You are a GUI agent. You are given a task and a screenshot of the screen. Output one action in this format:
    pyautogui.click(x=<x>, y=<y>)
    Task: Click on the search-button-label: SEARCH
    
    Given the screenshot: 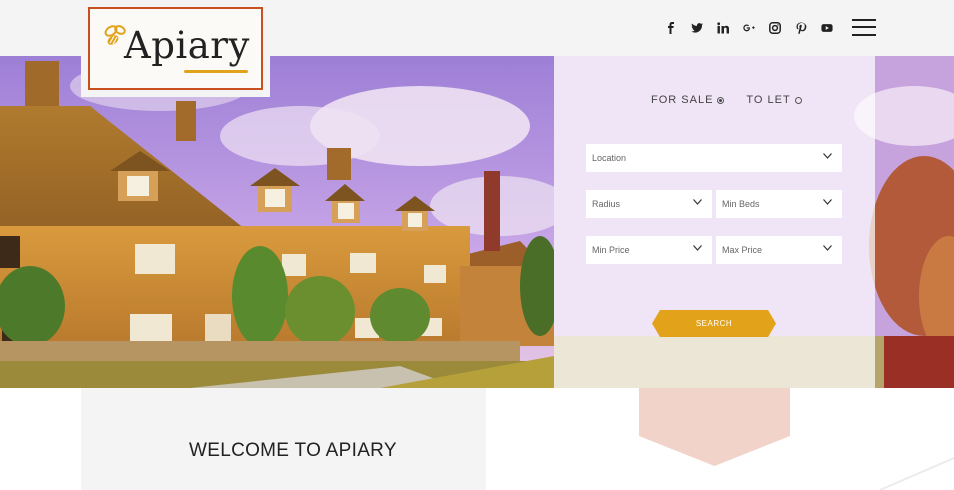 What is the action you would take?
    pyautogui.click(x=714, y=323)
    